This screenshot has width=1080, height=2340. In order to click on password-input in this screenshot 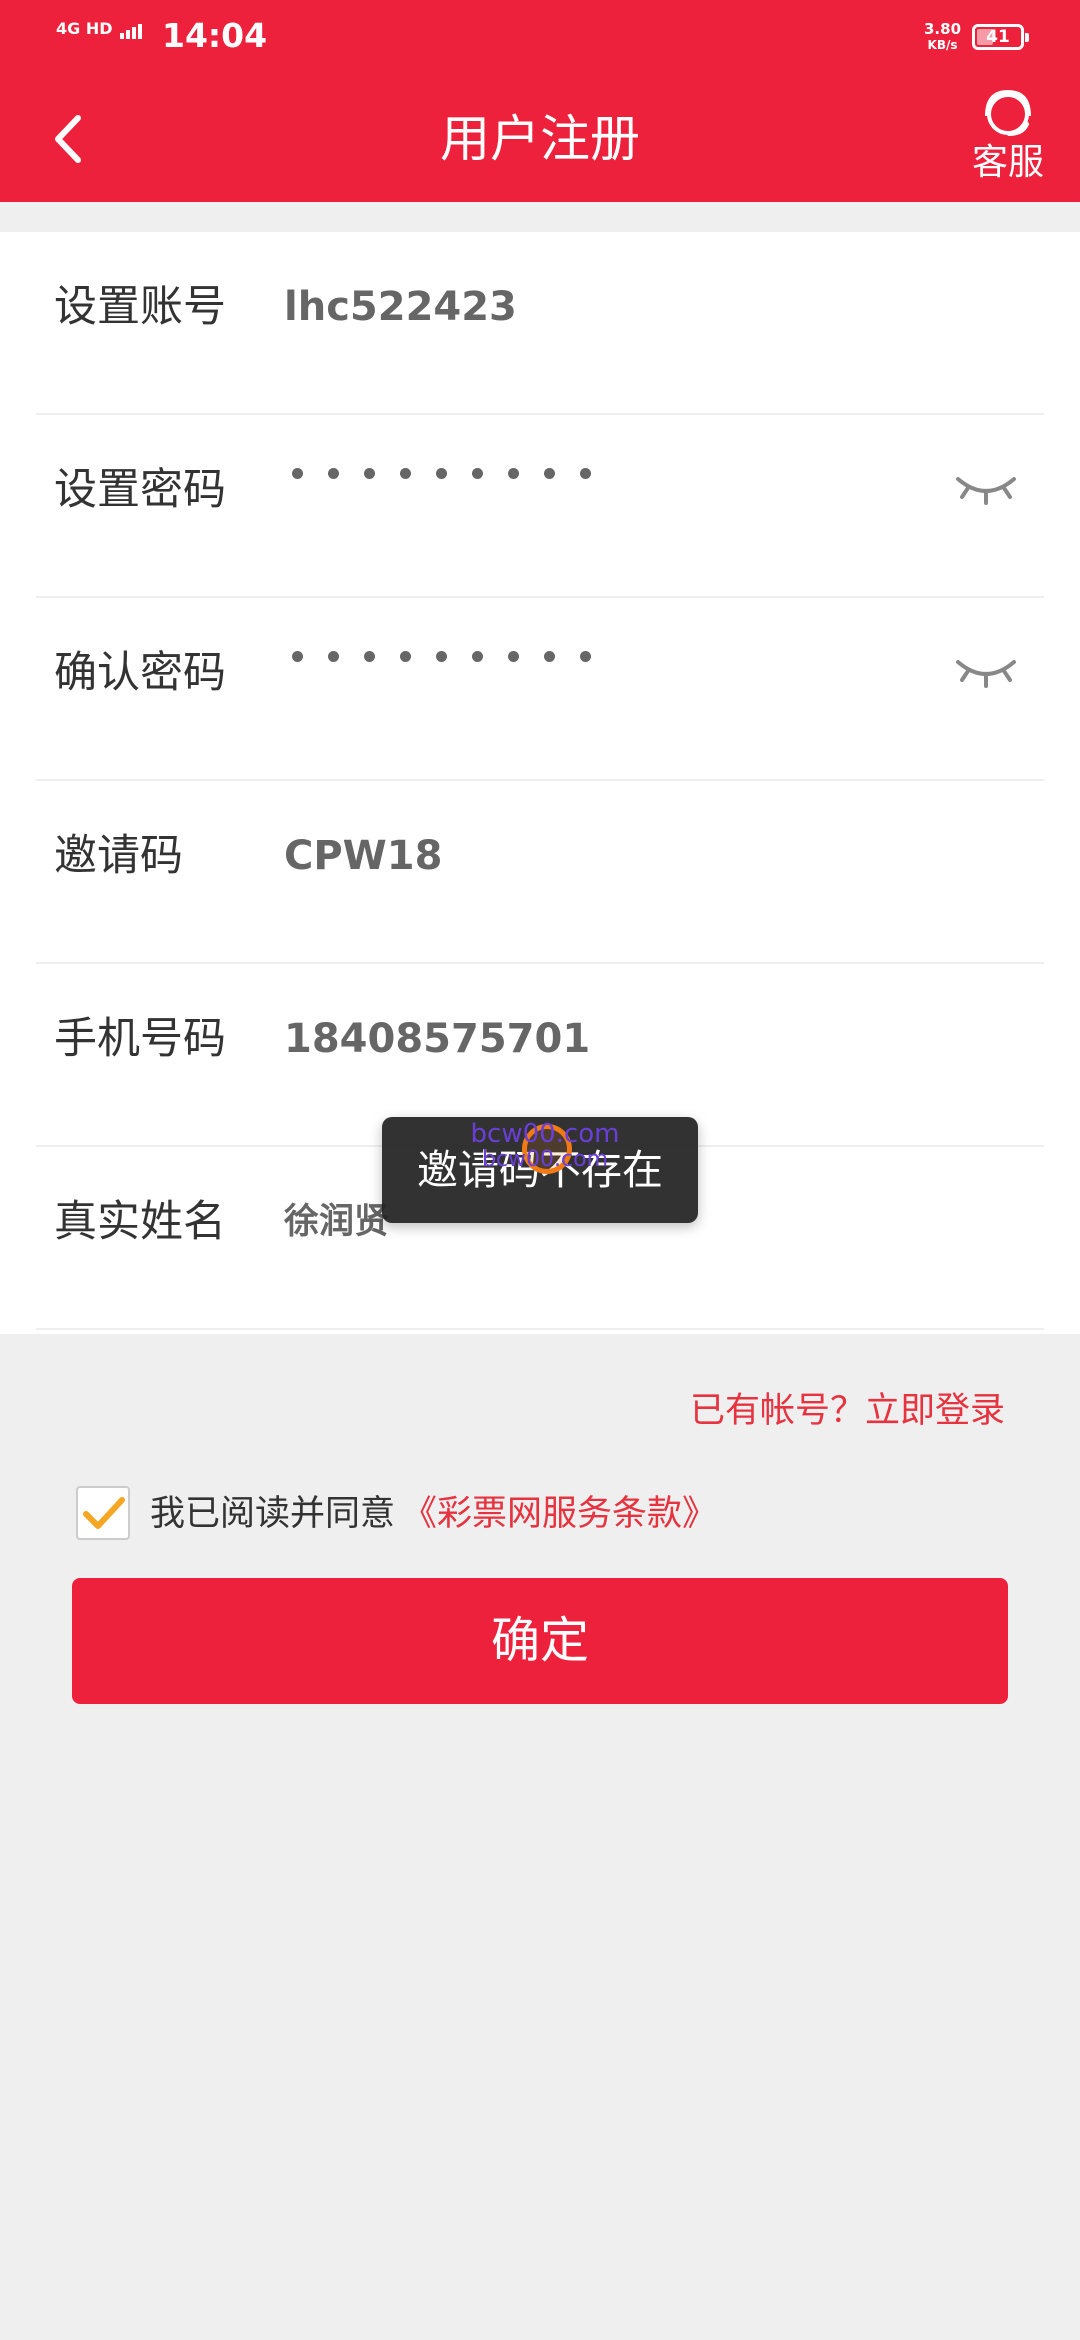, I will do `click(462, 490)`.